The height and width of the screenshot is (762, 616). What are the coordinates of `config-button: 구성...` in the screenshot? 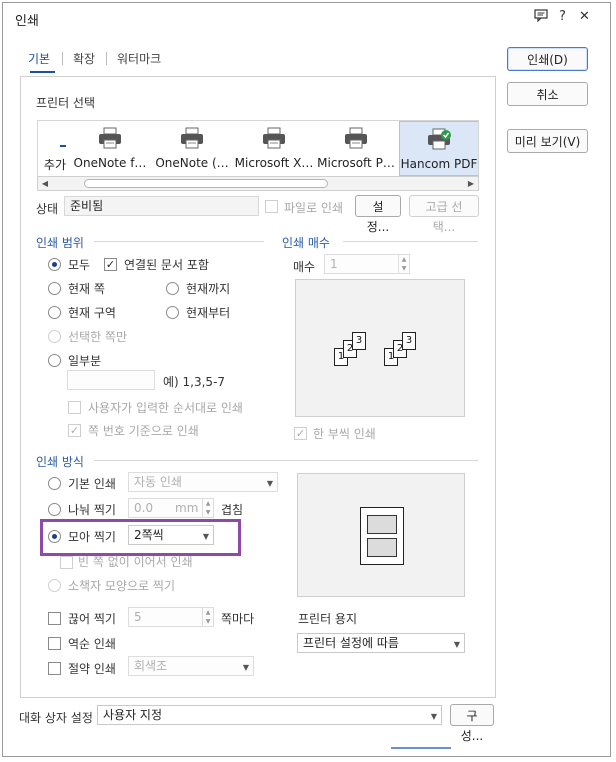 It's located at (472, 723).